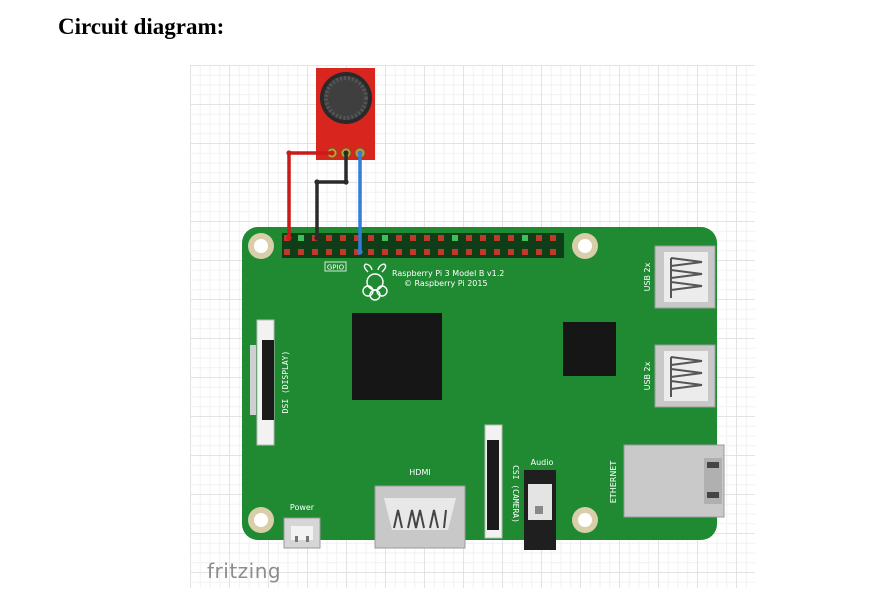 The height and width of the screenshot is (593, 878). What do you see at coordinates (493, 481) in the screenshot?
I see `csi-camera-connector` at bounding box center [493, 481].